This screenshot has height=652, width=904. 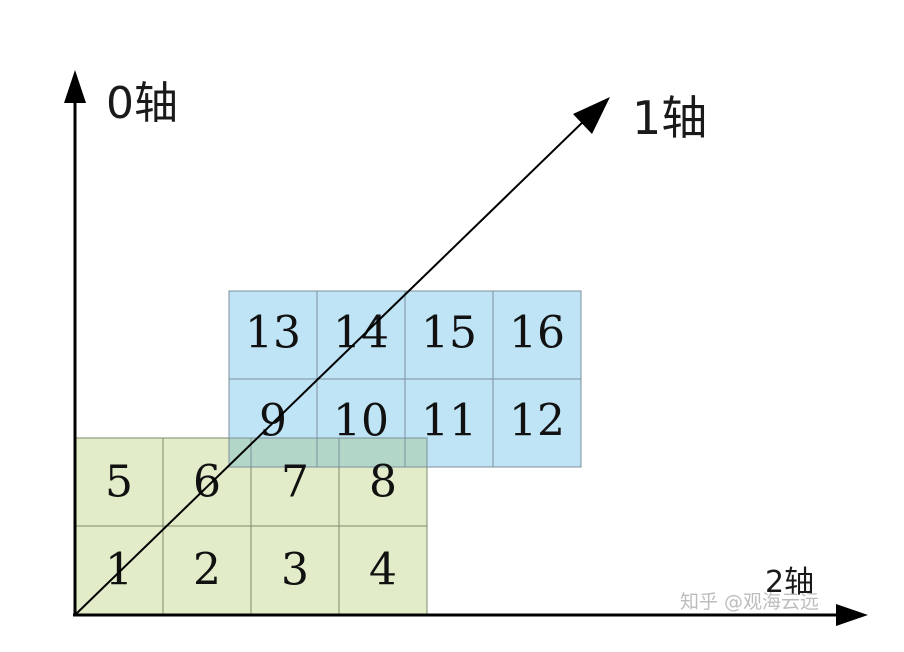 What do you see at coordinates (591, 115) in the screenshot?
I see `axis1-arrowhead` at bounding box center [591, 115].